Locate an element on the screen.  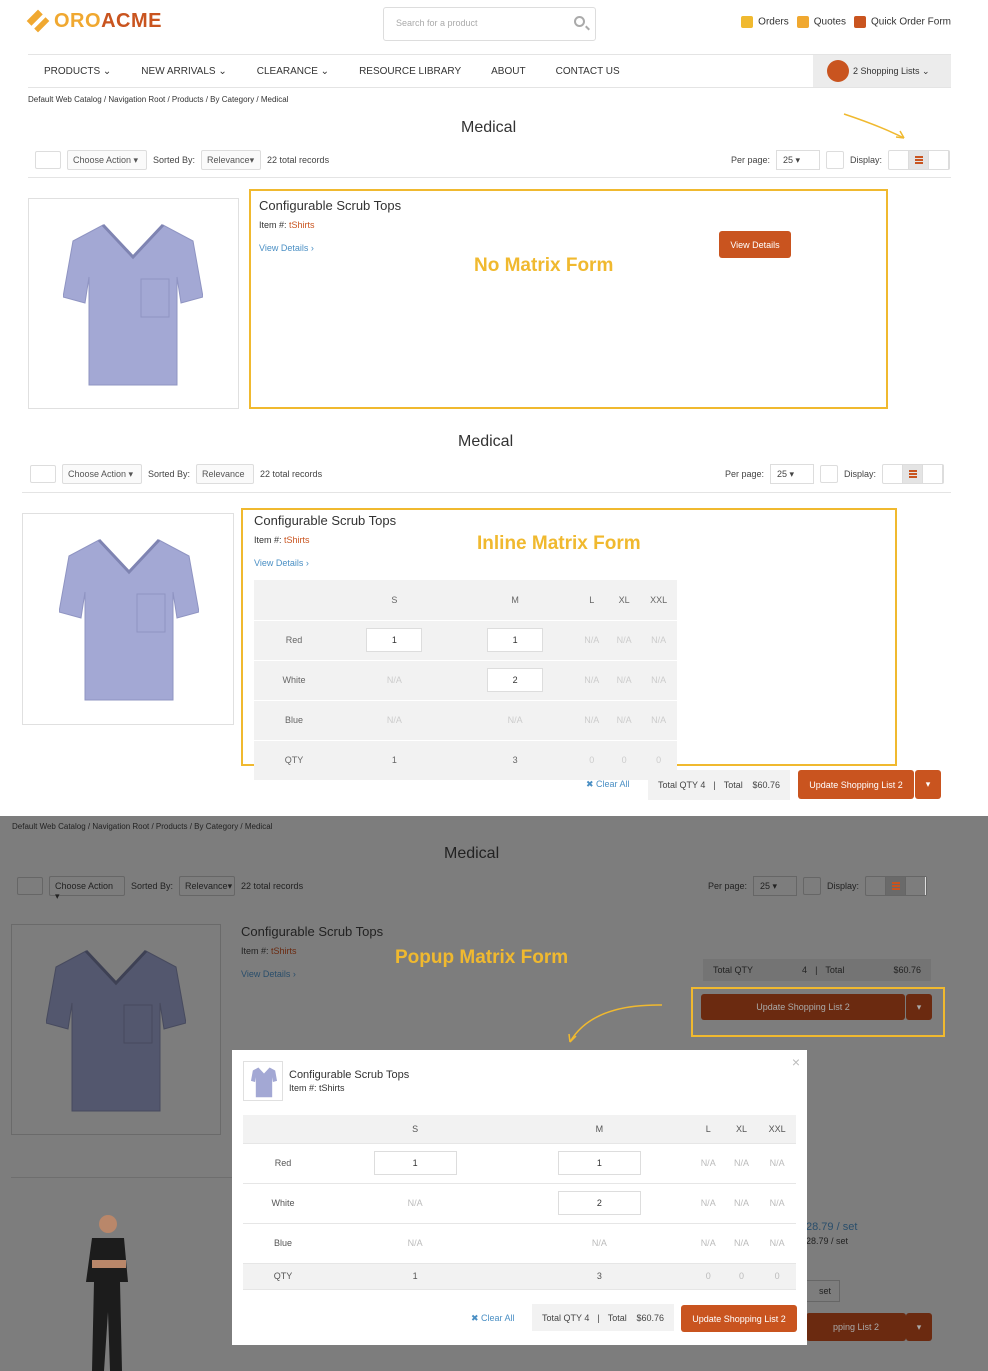
popup-thumbnail is located at coordinates (263, 1081).